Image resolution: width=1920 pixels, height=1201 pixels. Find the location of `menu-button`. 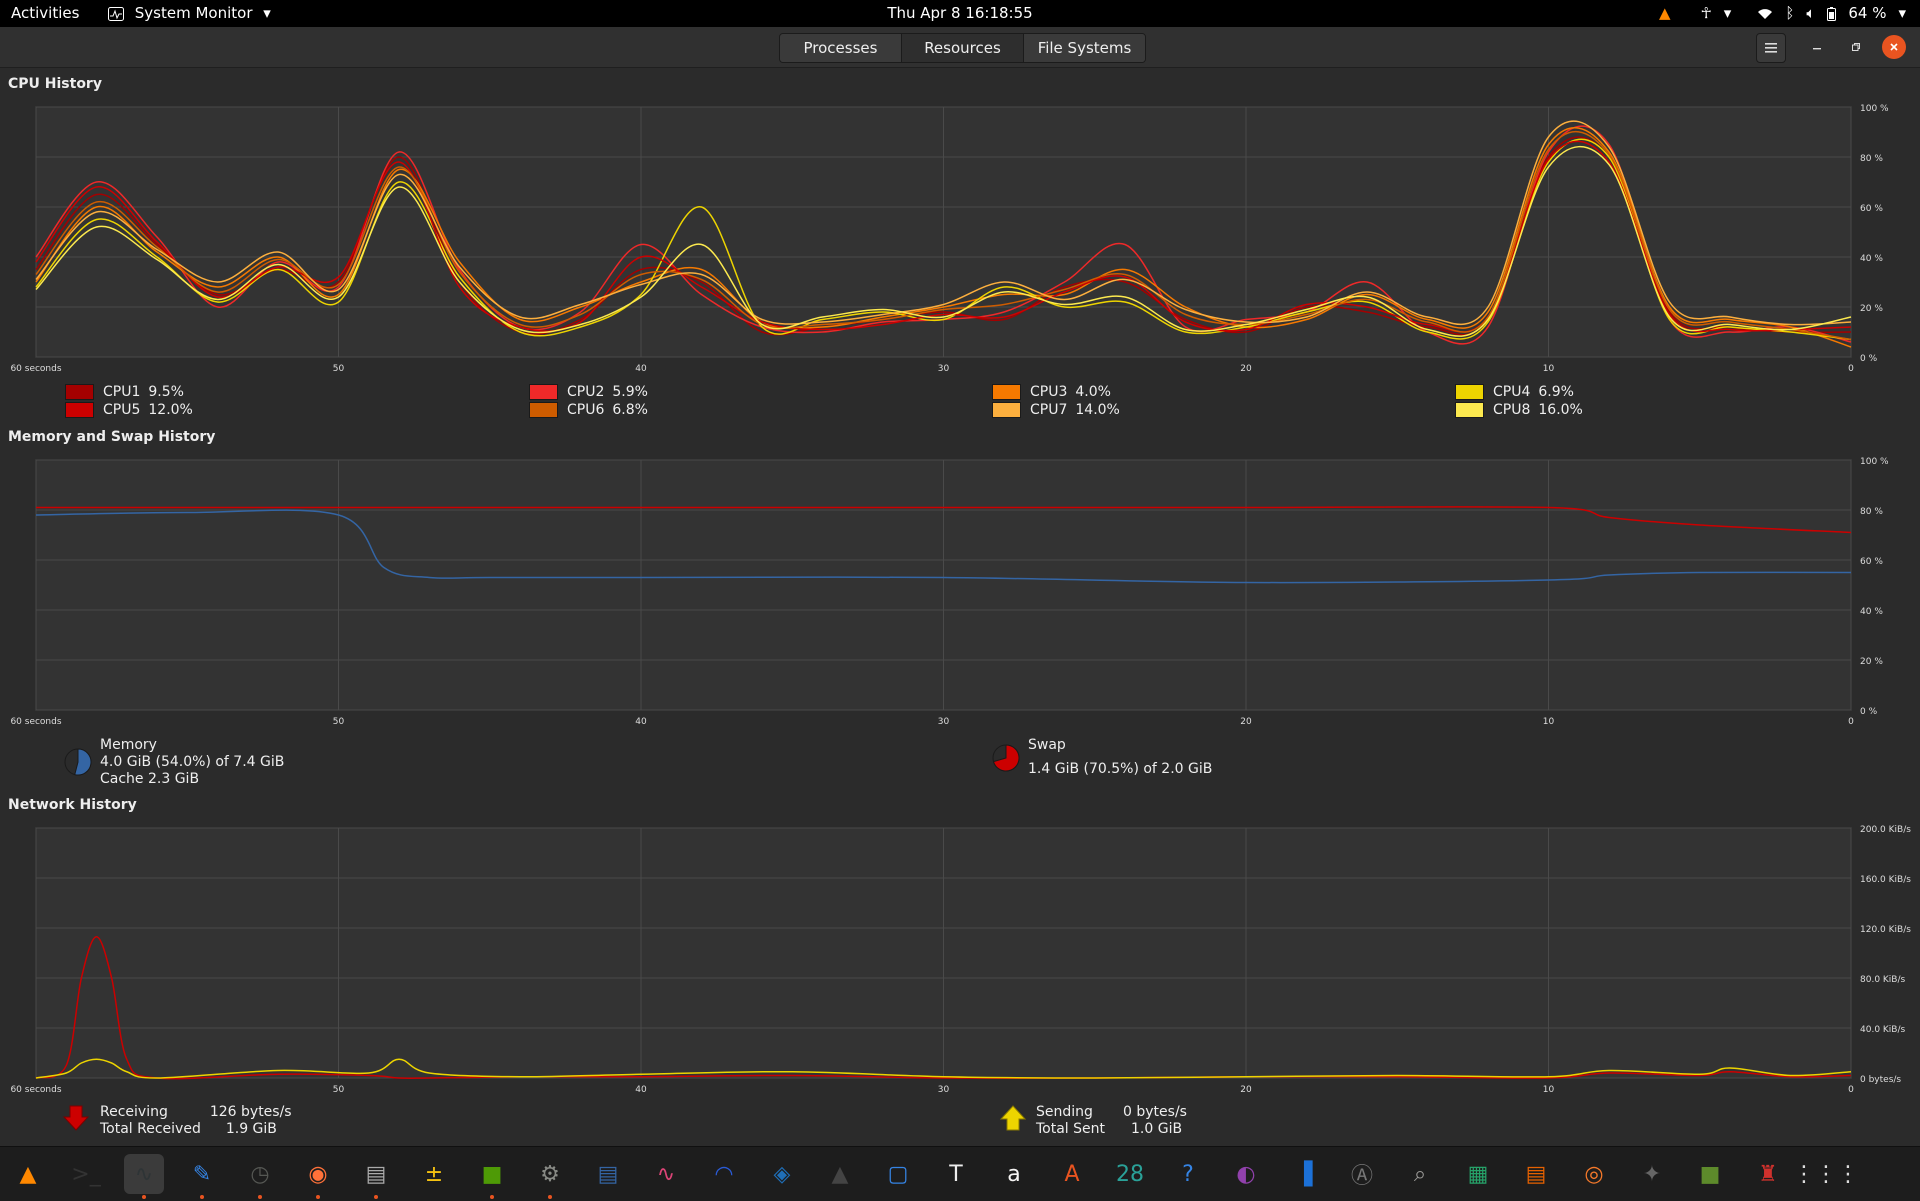

menu-button is located at coordinates (1771, 48).